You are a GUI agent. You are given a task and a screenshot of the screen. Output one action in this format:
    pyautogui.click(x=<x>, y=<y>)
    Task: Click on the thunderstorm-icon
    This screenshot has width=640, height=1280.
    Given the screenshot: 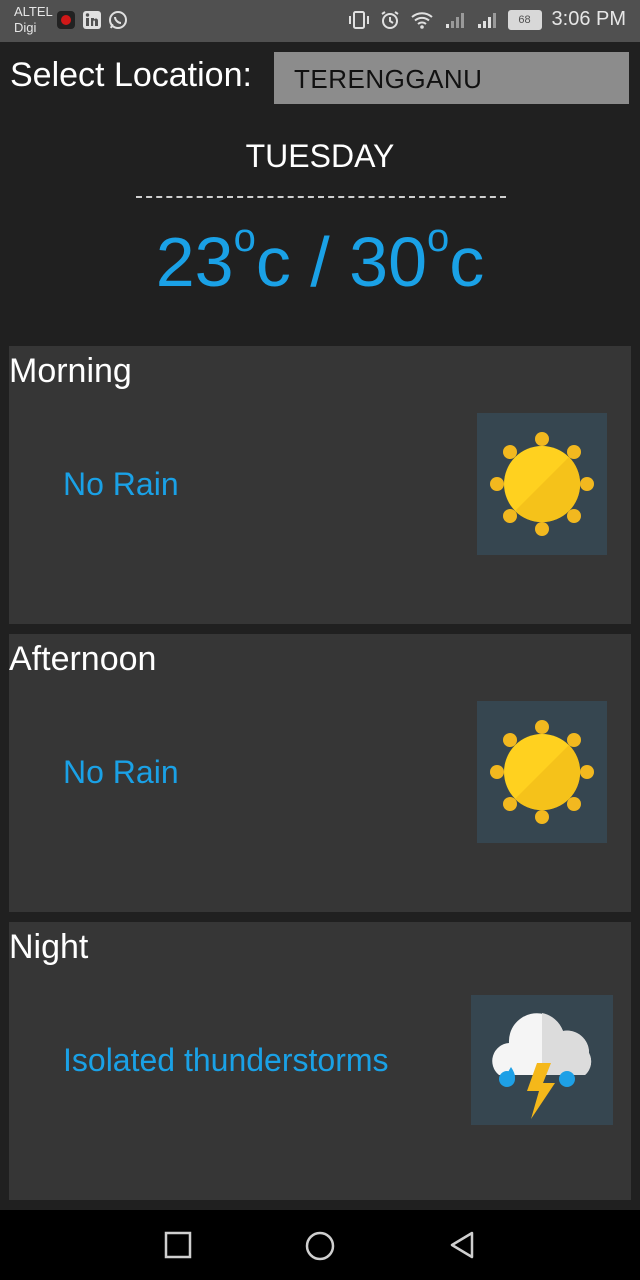 What is the action you would take?
    pyautogui.click(x=542, y=1060)
    